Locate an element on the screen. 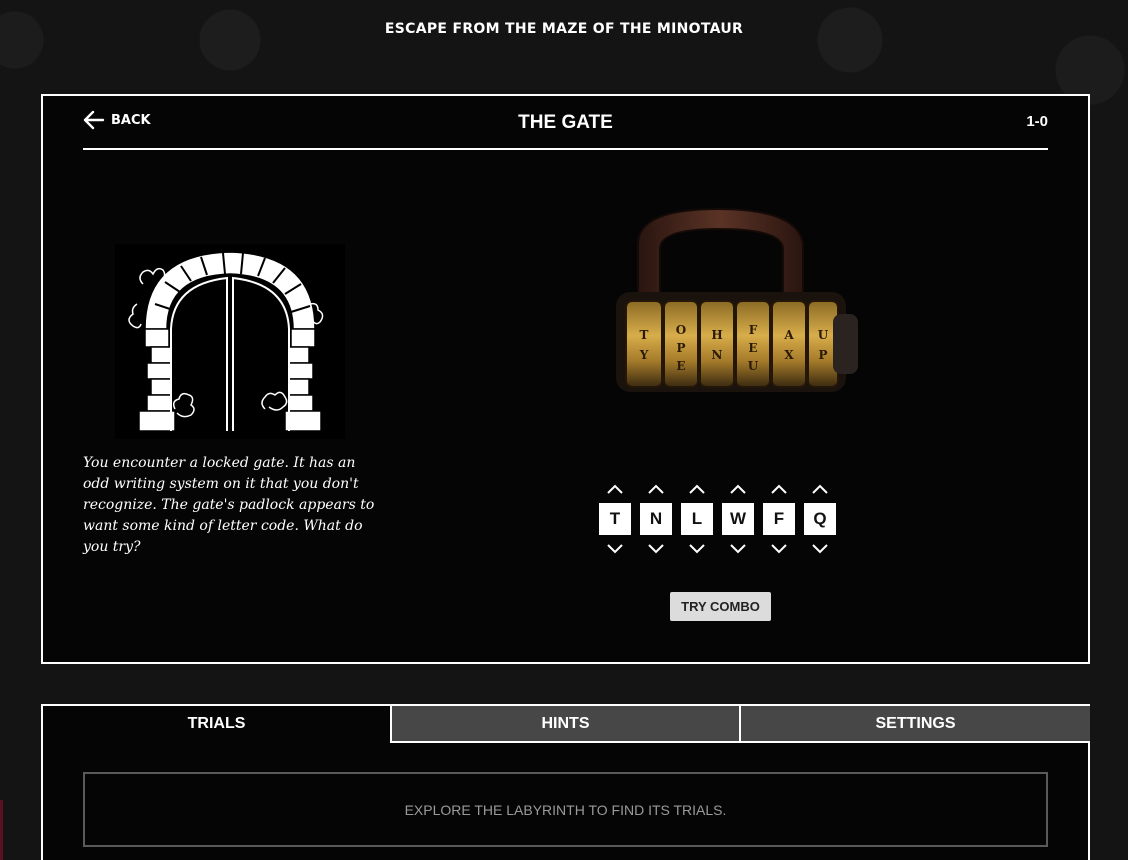 The height and width of the screenshot is (860, 1128). tab-hints: HINTS is located at coordinates (564, 724).